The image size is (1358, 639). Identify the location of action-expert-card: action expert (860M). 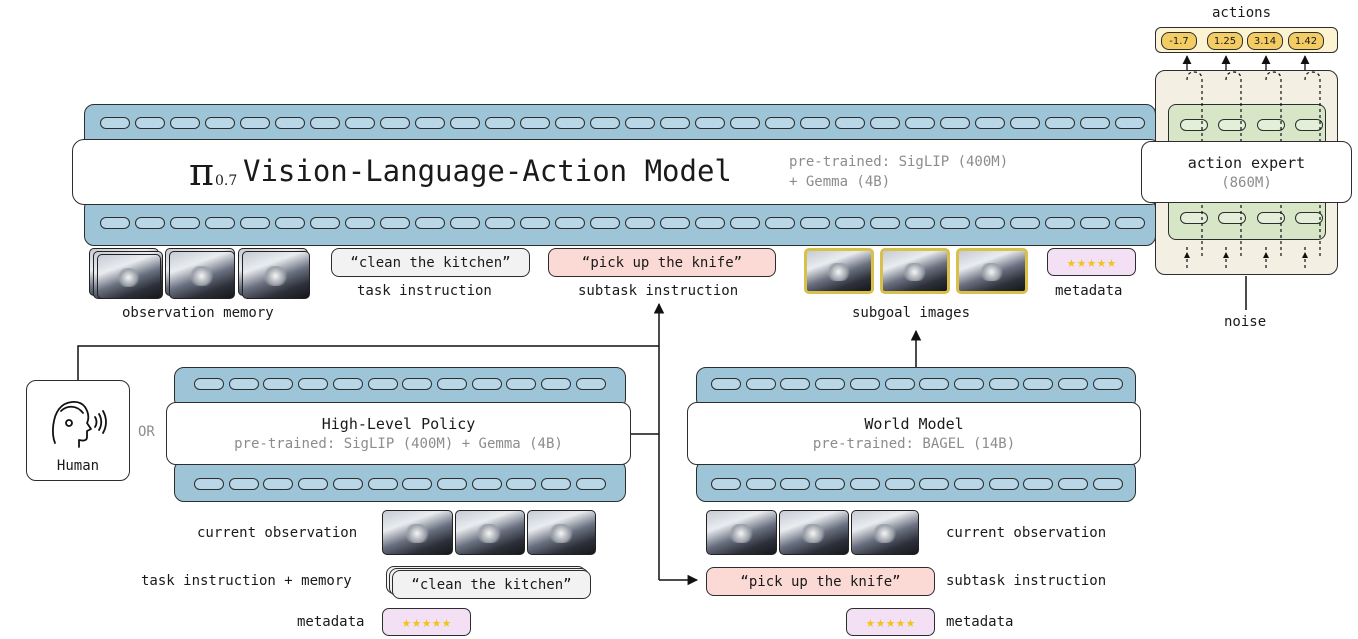
(1246, 172).